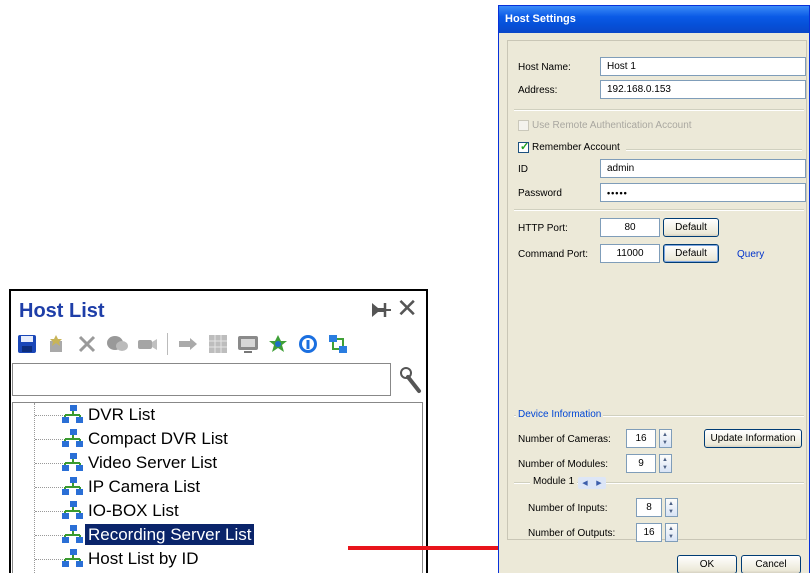  I want to click on dialog-title: Host Settings, so click(540, 19).